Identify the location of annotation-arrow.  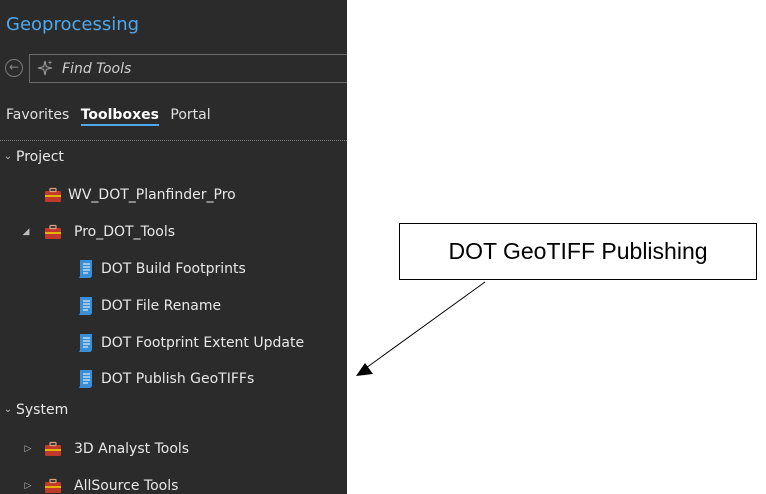
(421, 328).